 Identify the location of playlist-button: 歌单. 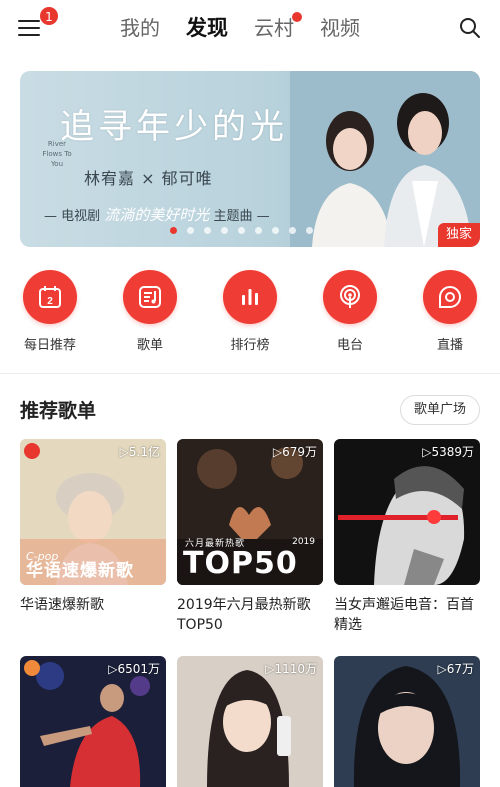
(150, 311).